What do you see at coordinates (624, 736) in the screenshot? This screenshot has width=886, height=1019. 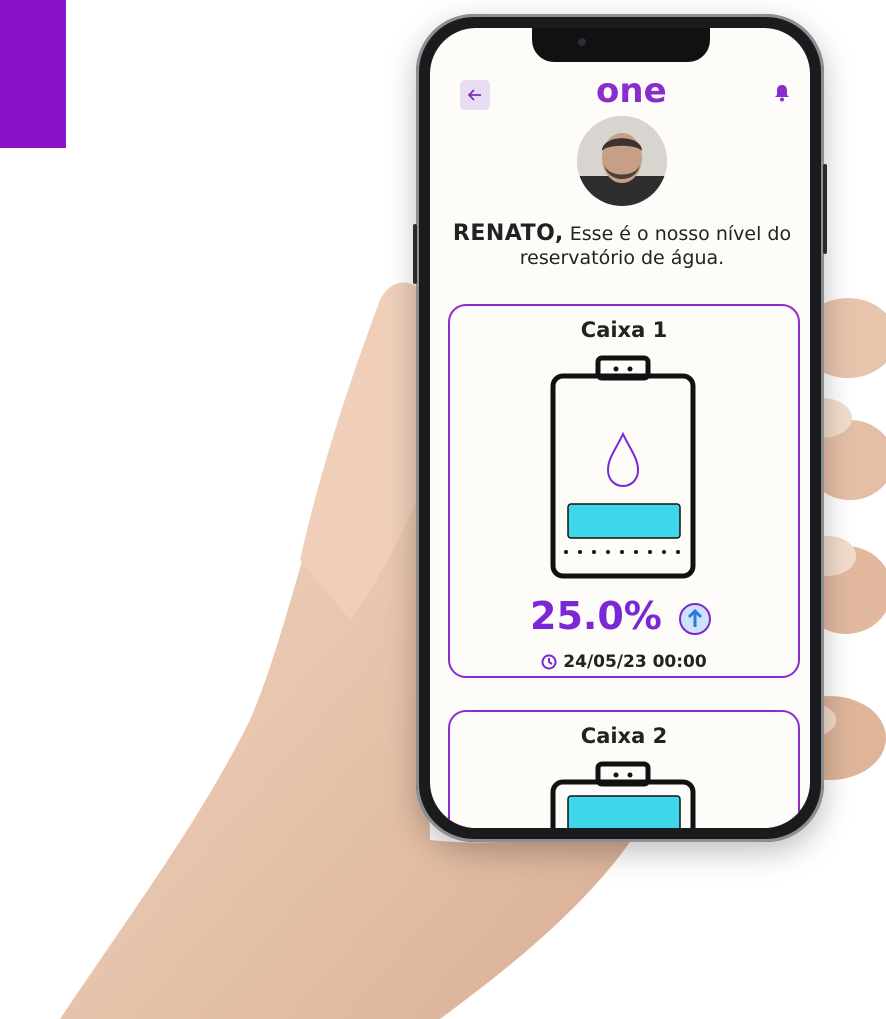 I see `tank-title: Caixa 2` at bounding box center [624, 736].